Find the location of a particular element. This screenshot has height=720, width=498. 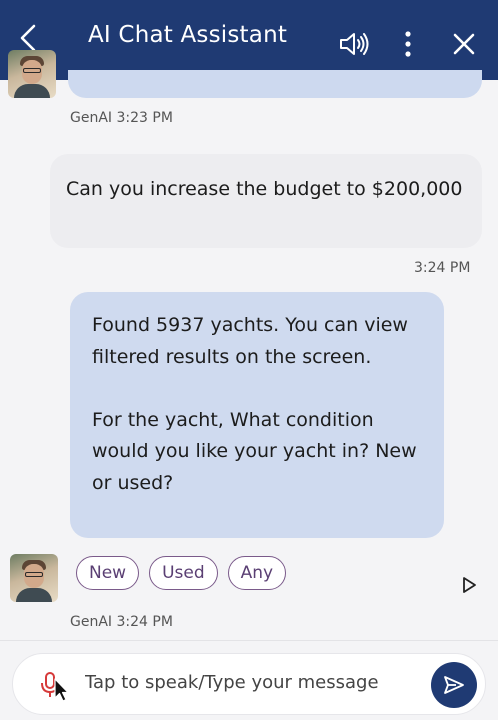

app-header: AI Chat Assistant is located at coordinates (249, 40).